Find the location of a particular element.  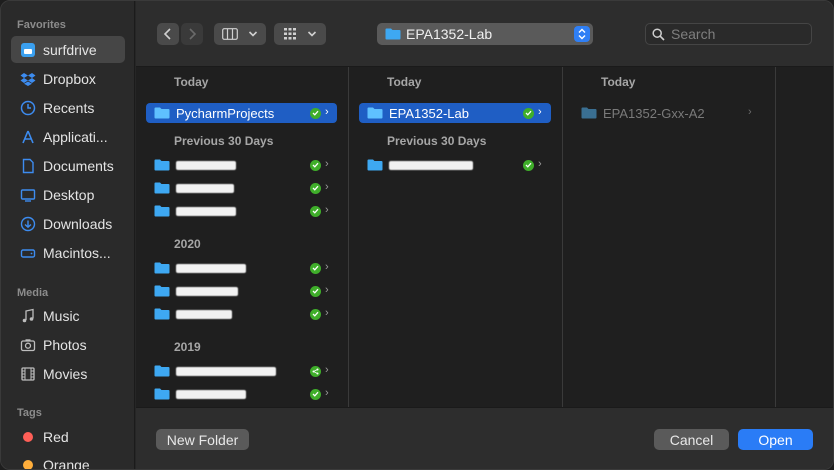

forward-button is located at coordinates (192, 34).